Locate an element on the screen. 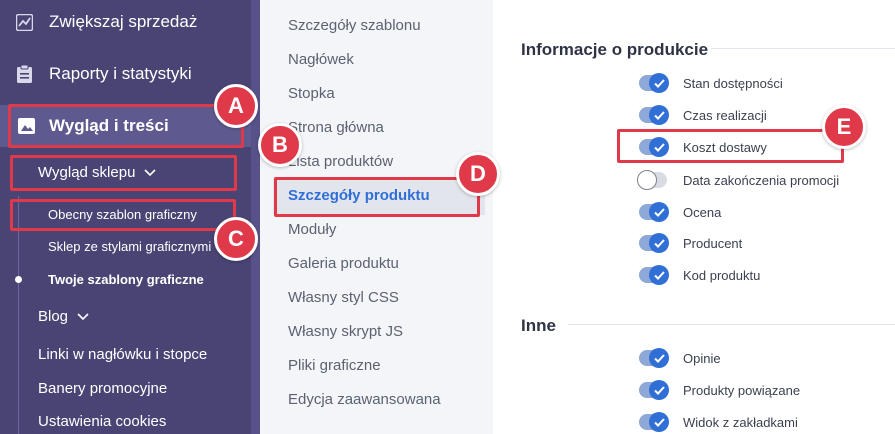 The height and width of the screenshot is (434, 895). menu-item-product-list: Lista produktów is located at coordinates (340, 161).